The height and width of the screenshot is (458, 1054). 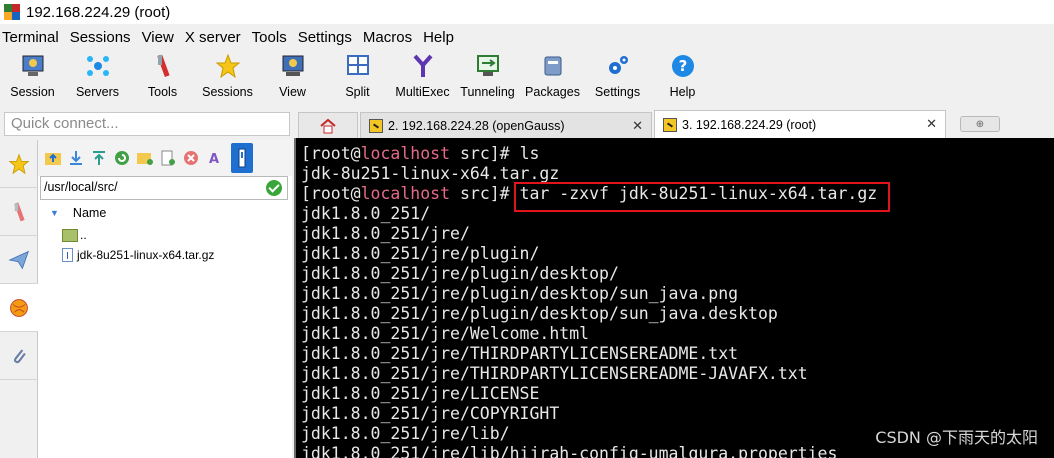 What do you see at coordinates (527, 12) in the screenshot?
I see `title-bar: 192.168.224.29 (root)` at bounding box center [527, 12].